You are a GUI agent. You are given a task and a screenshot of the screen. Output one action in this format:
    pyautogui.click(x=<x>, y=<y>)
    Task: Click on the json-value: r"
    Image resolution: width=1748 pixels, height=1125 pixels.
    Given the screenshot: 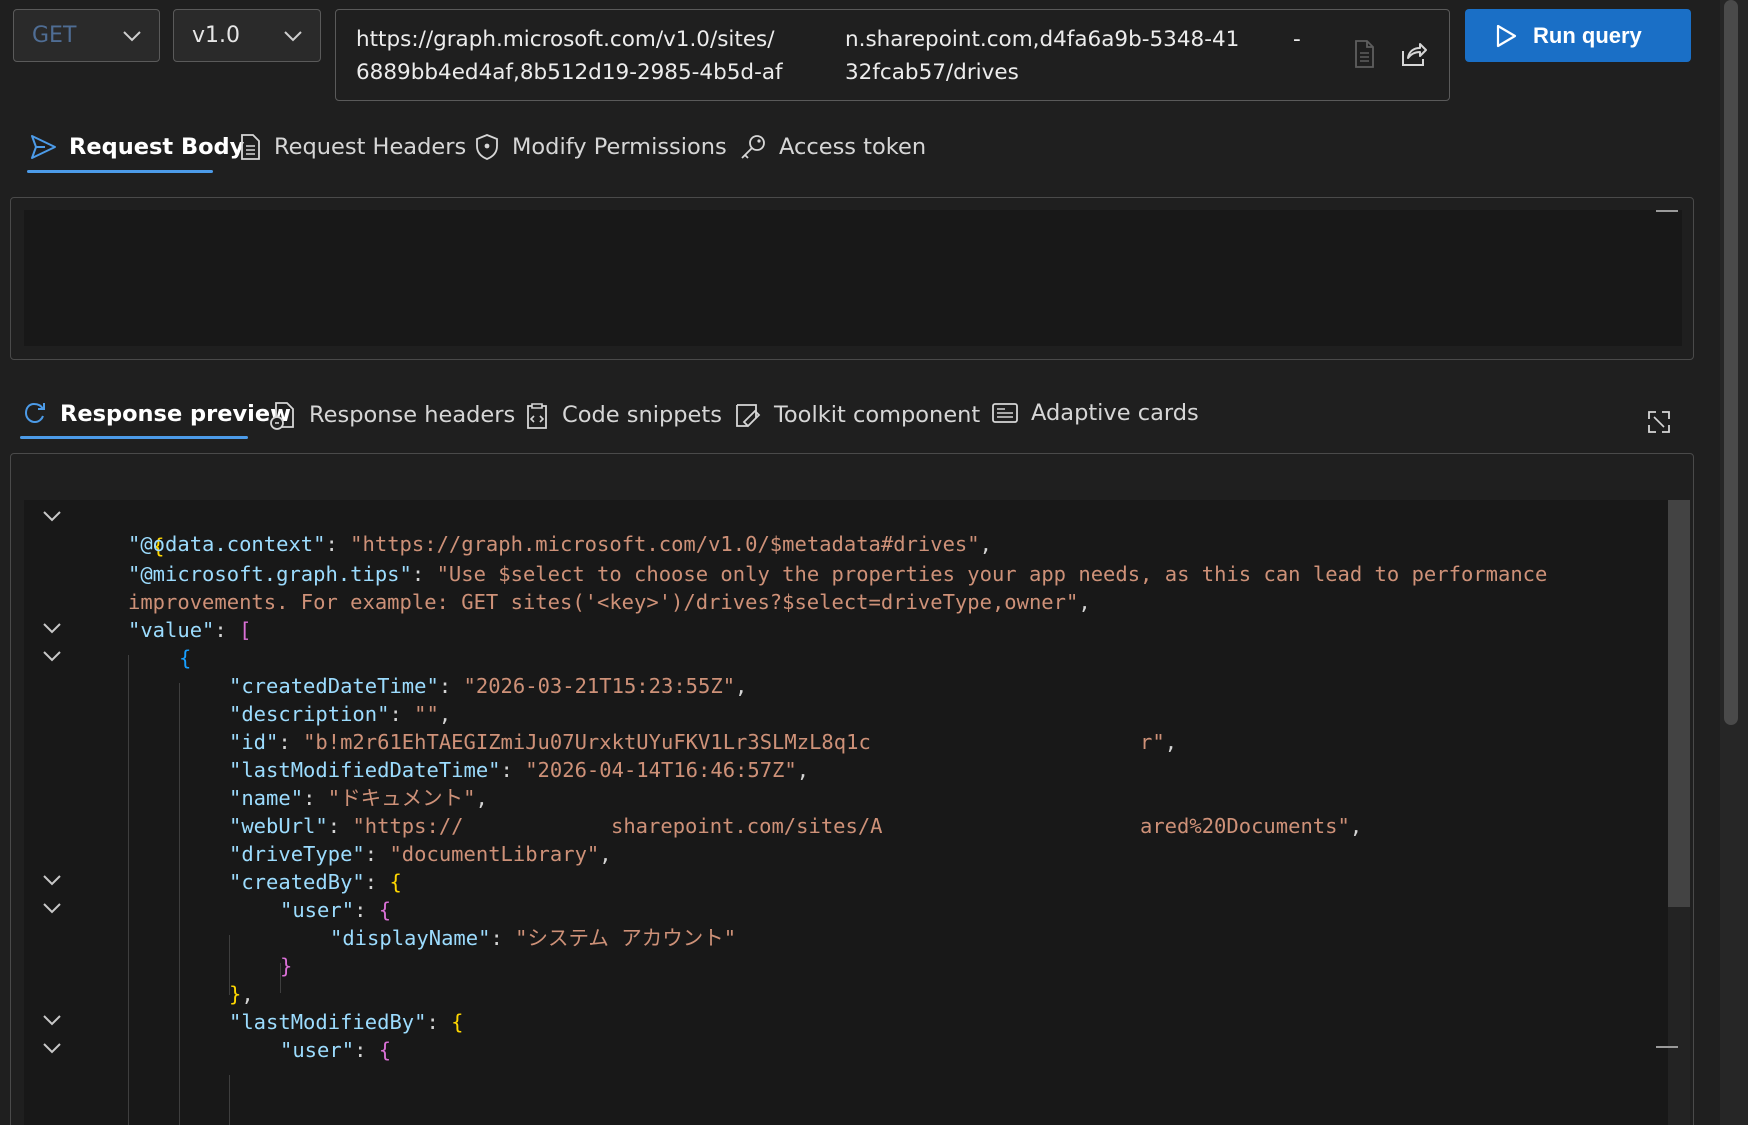 What is the action you would take?
    pyautogui.click(x=1152, y=742)
    